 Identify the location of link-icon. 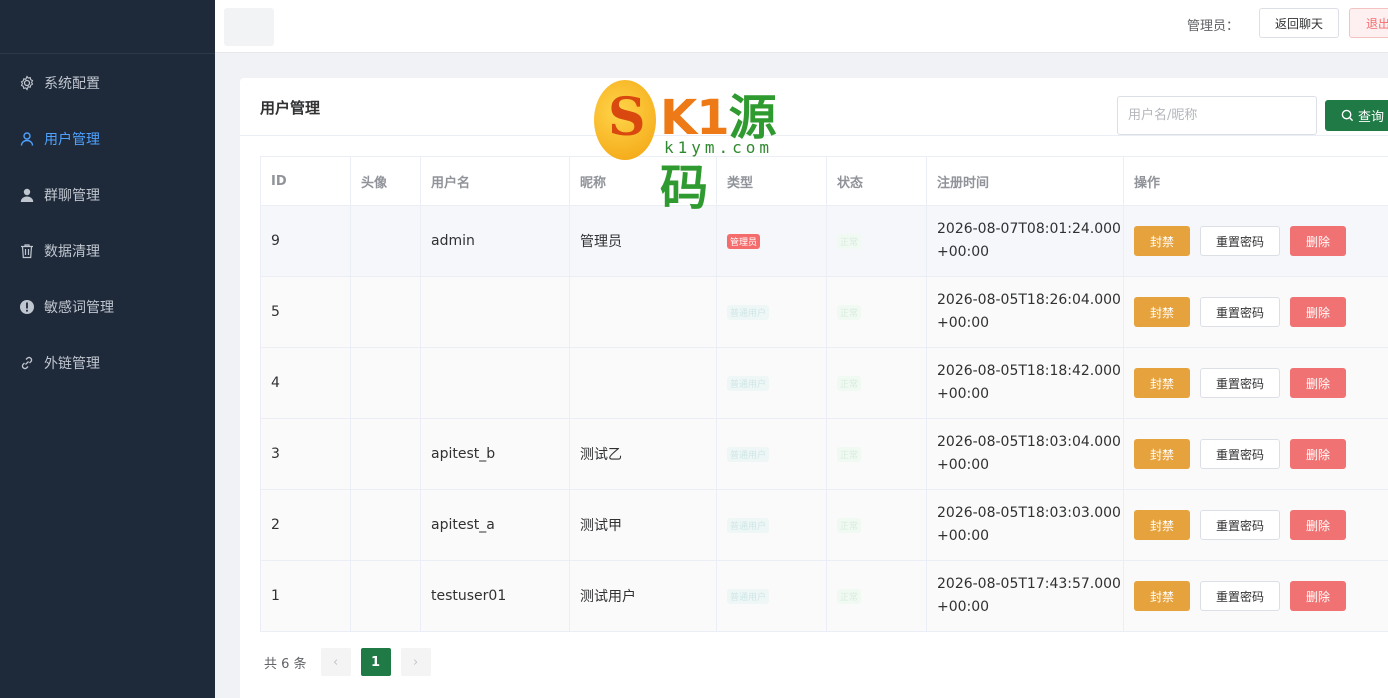
(27, 363).